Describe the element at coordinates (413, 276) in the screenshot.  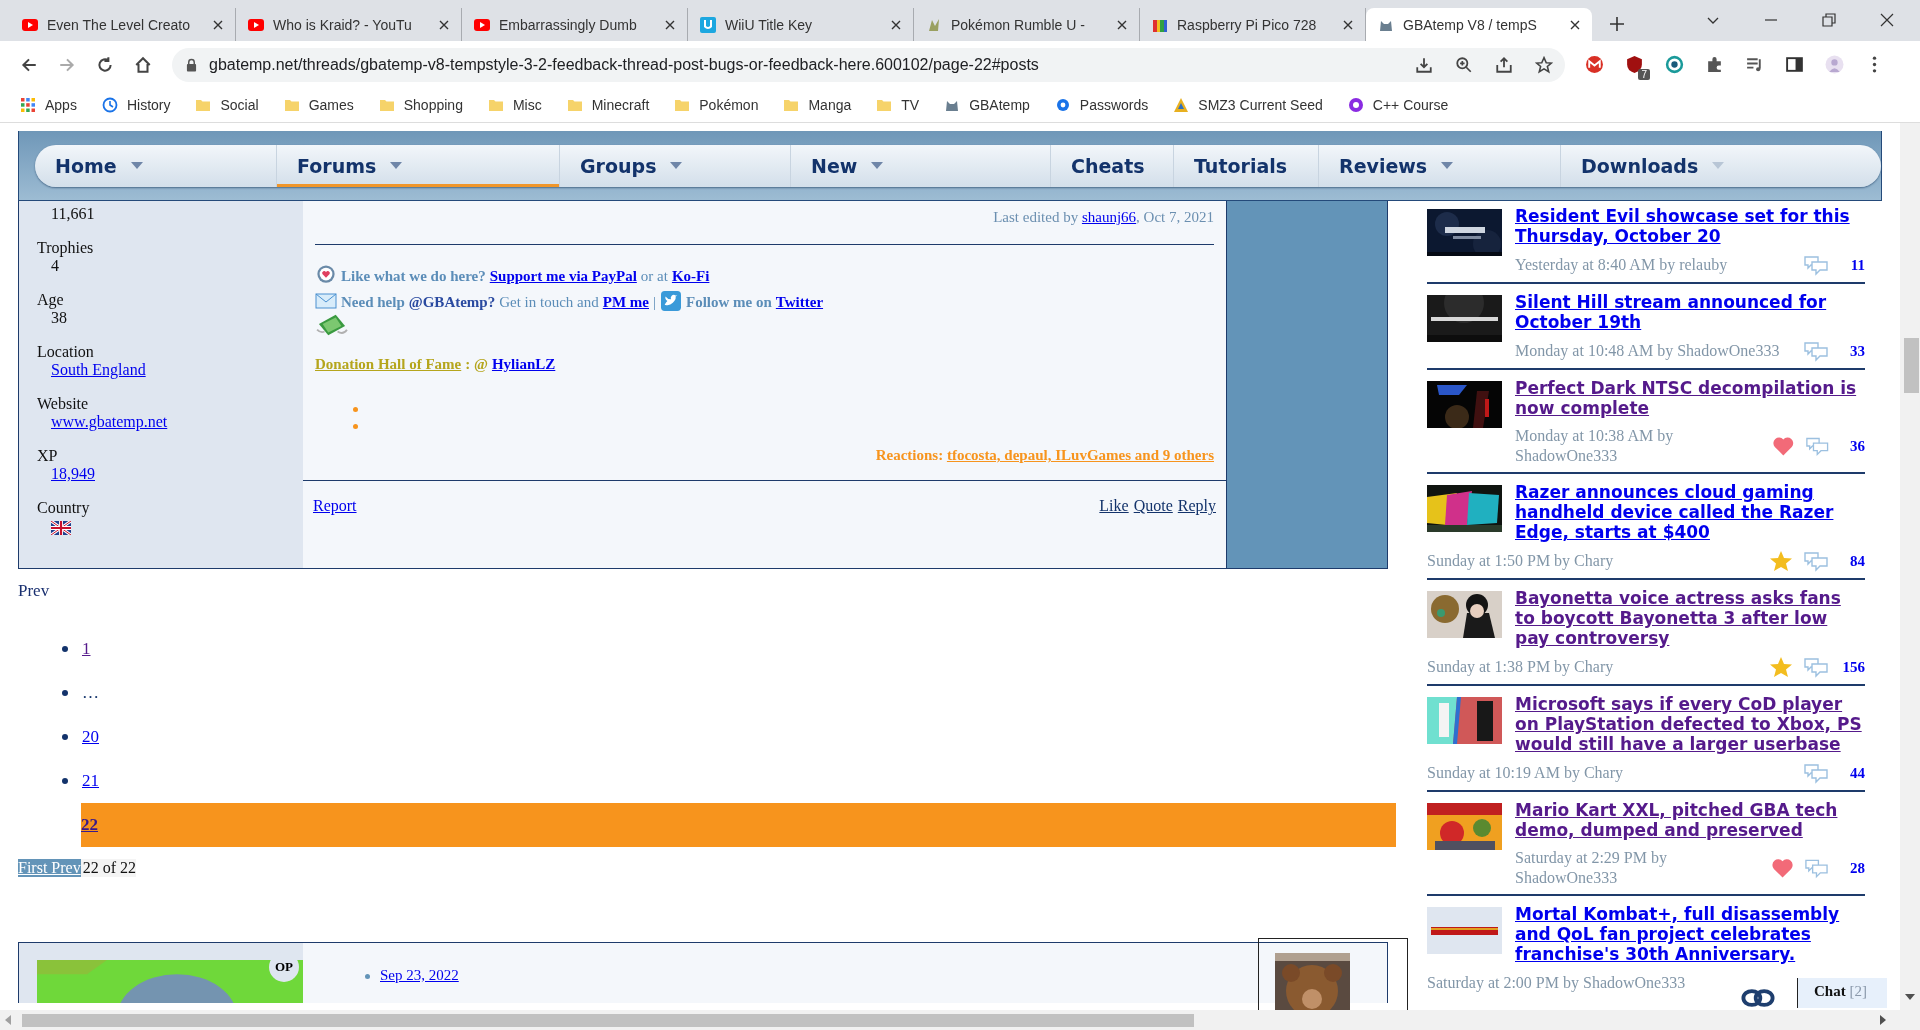
I see `signature-text: Like what we do here?` at that location.